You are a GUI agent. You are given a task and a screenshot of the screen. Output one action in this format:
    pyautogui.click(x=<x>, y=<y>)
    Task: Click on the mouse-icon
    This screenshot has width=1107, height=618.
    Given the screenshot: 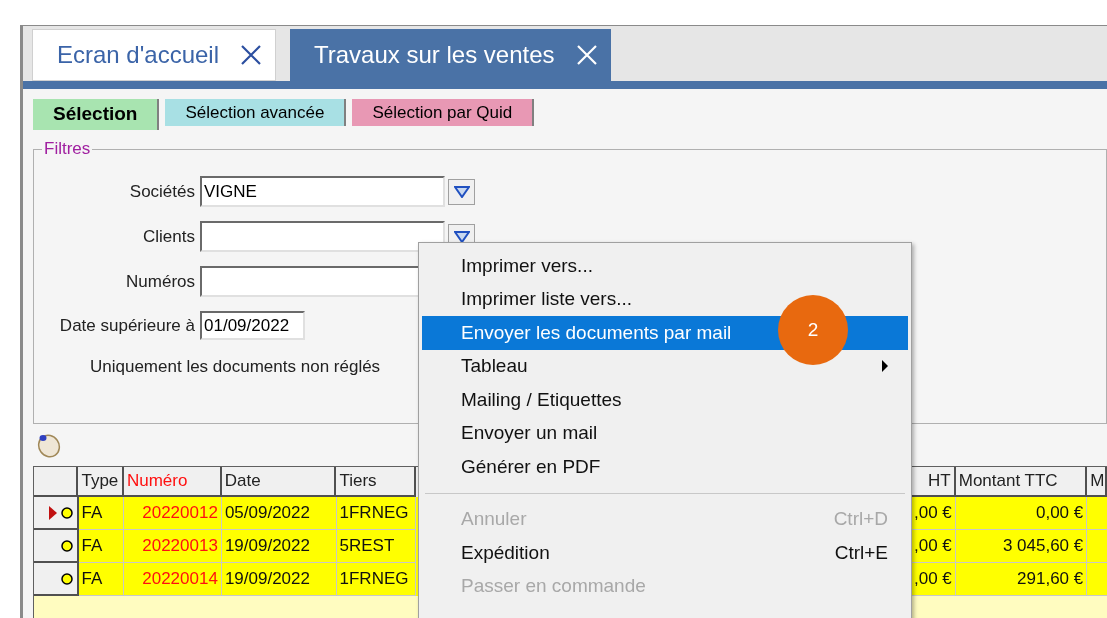 What is the action you would take?
    pyautogui.click(x=49, y=445)
    